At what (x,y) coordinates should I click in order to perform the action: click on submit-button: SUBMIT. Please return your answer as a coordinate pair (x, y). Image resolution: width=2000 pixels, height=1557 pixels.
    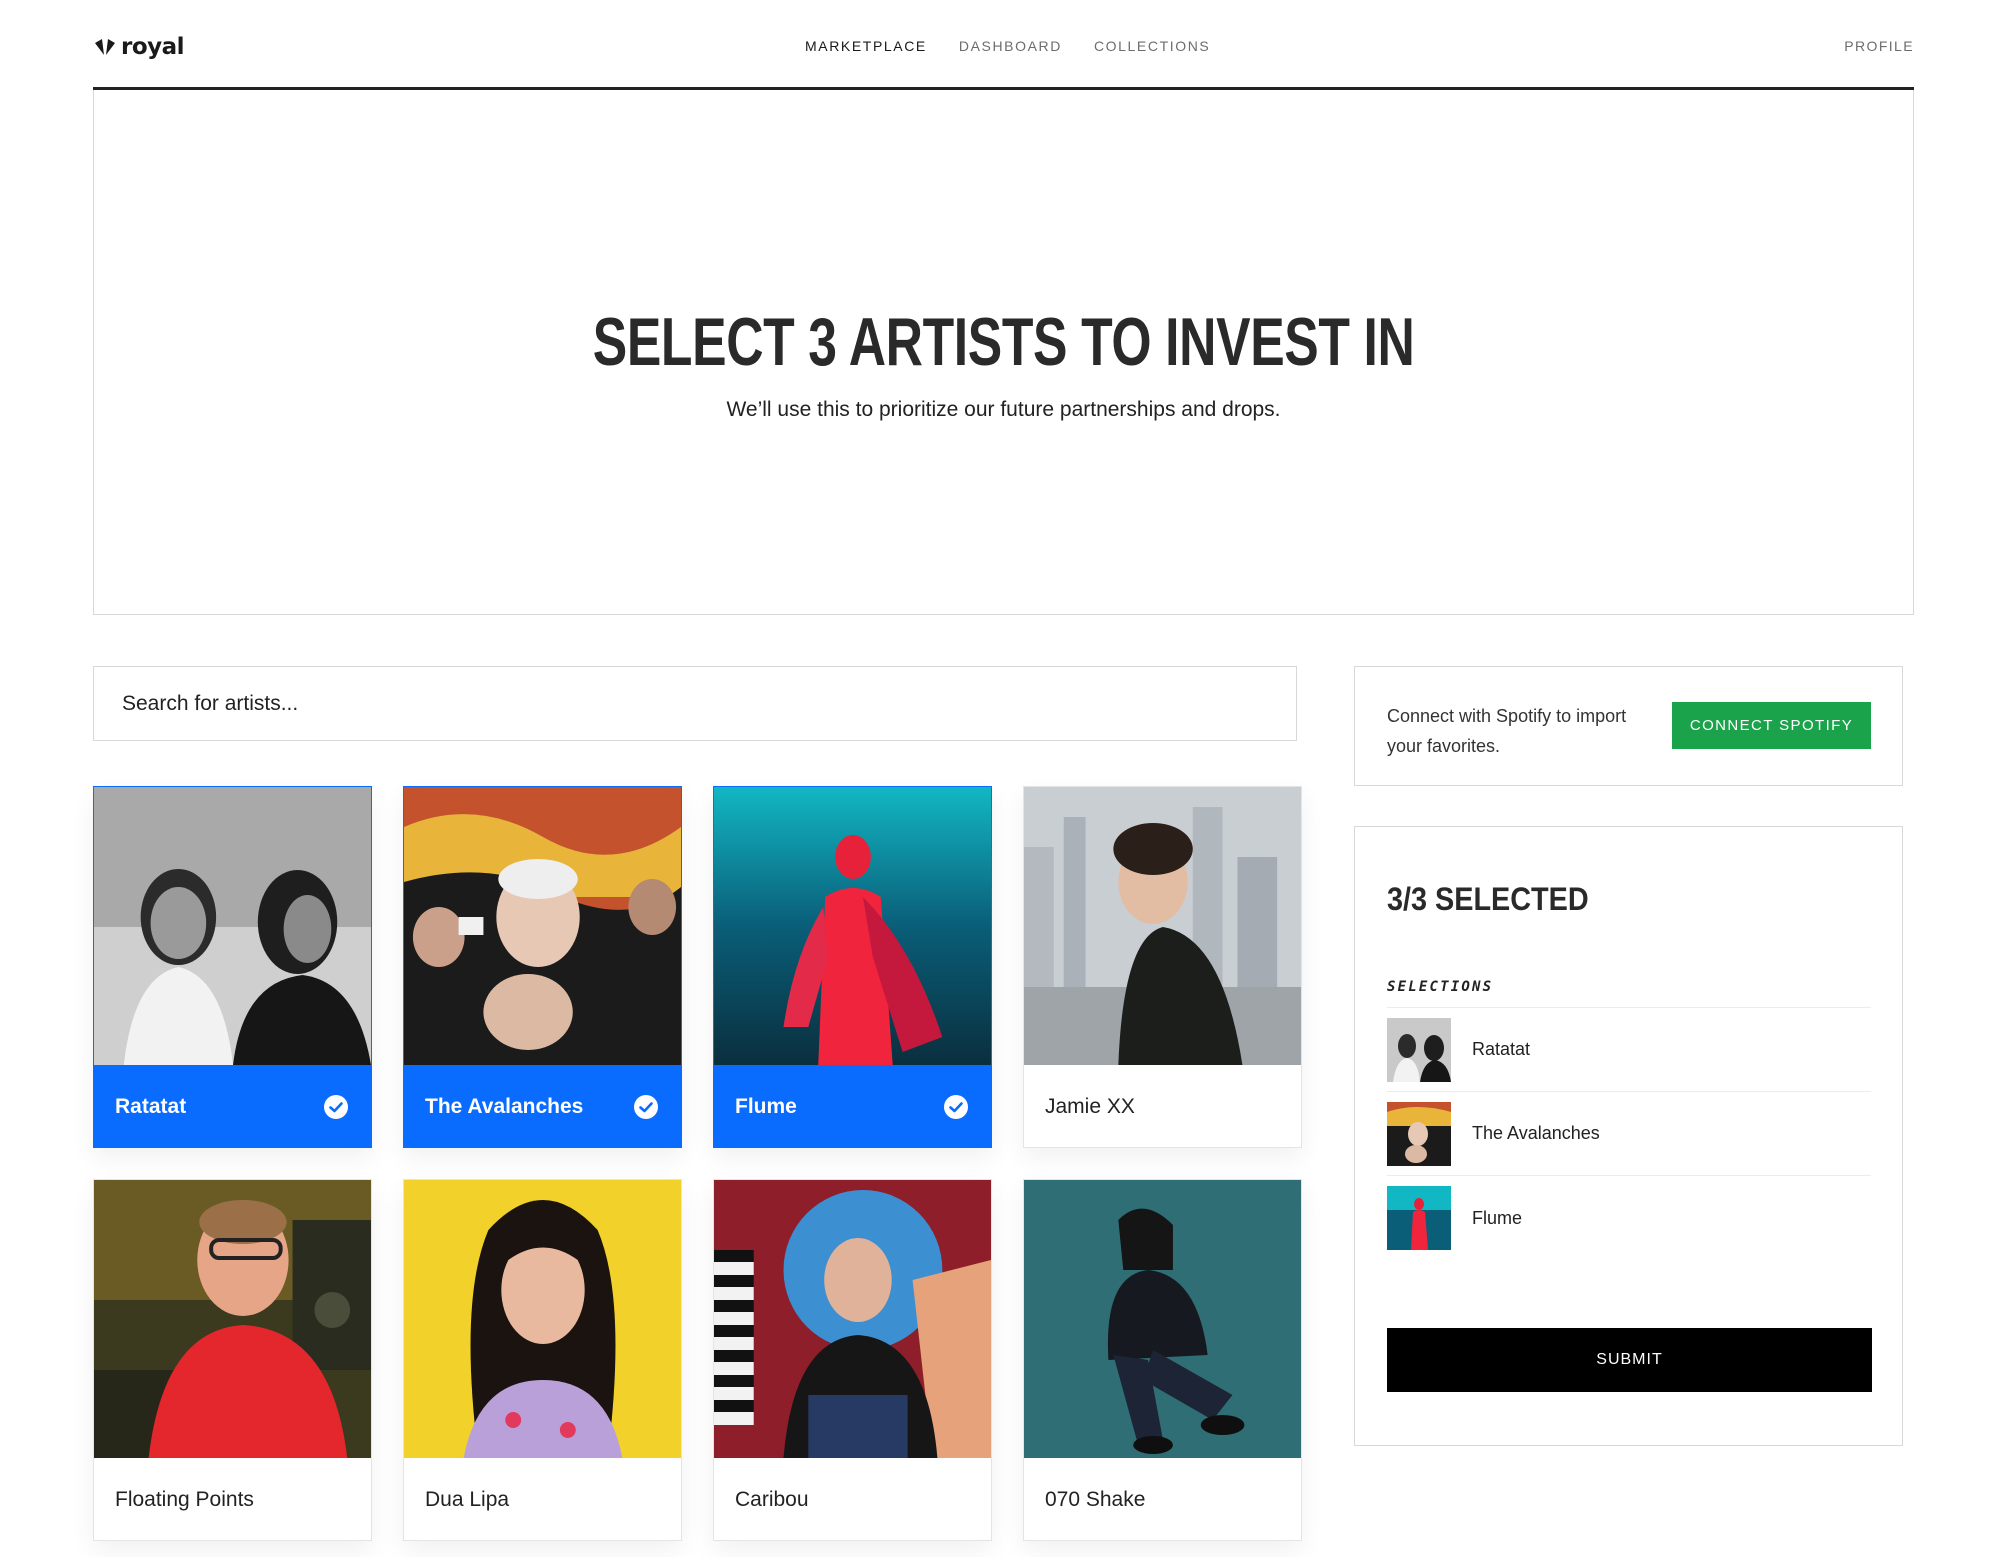
    Looking at the image, I should click on (1629, 1360).